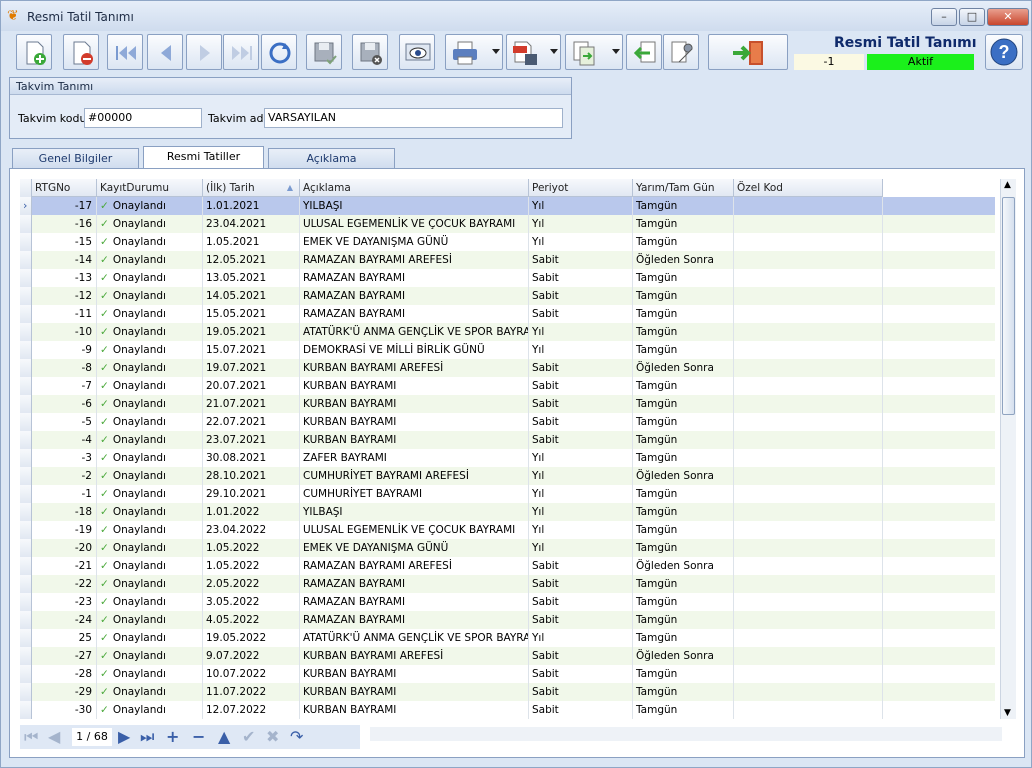 This screenshot has width=1032, height=768. Describe the element at coordinates (143, 118) in the screenshot. I see `calendar-code-field: #00000` at that location.